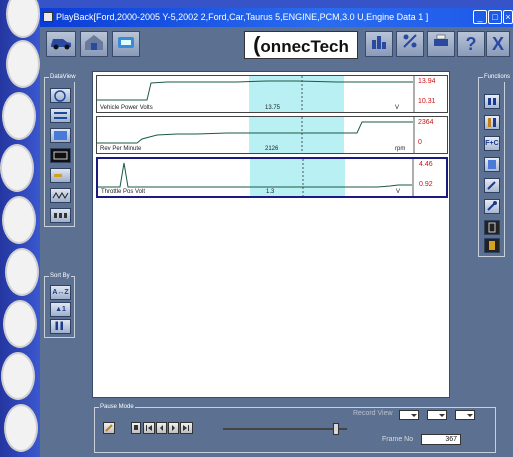 The height and width of the screenshot is (457, 513). I want to click on scanner-icon, so click(126, 42).